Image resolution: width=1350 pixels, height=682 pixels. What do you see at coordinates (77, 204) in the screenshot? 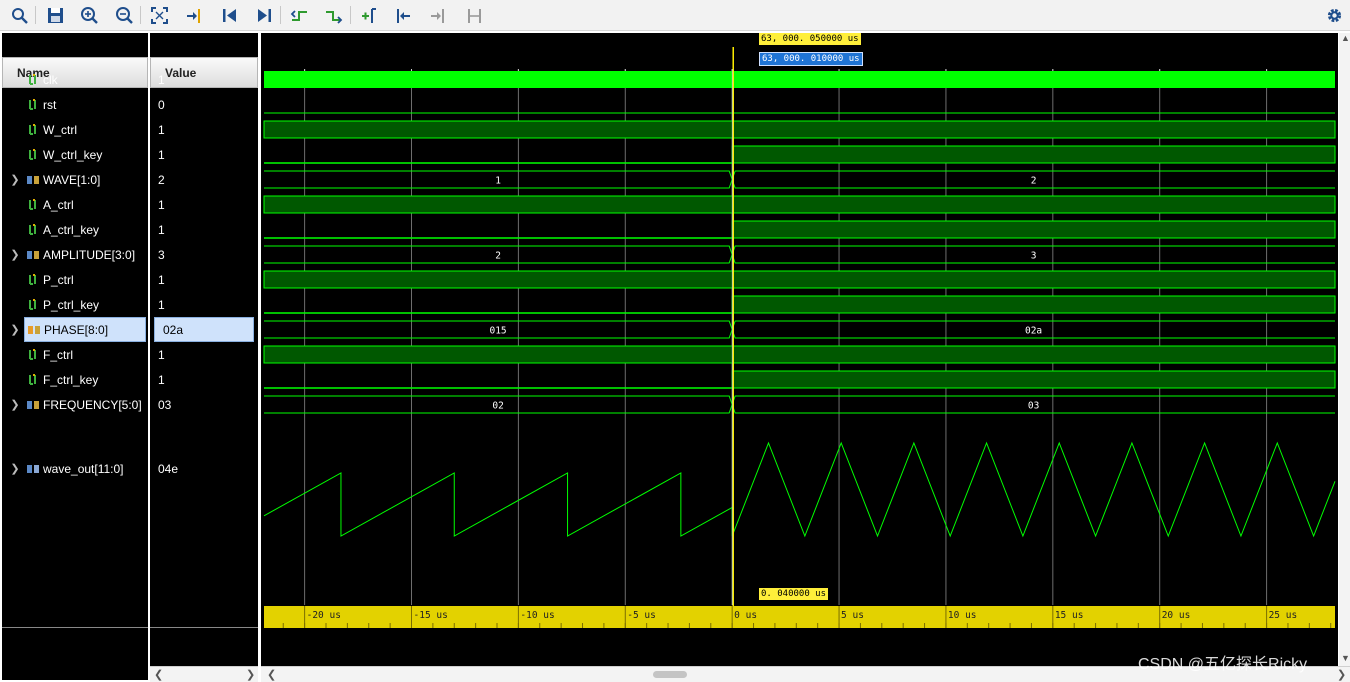
I see `signal-name-row: A_ctrl` at bounding box center [77, 204].